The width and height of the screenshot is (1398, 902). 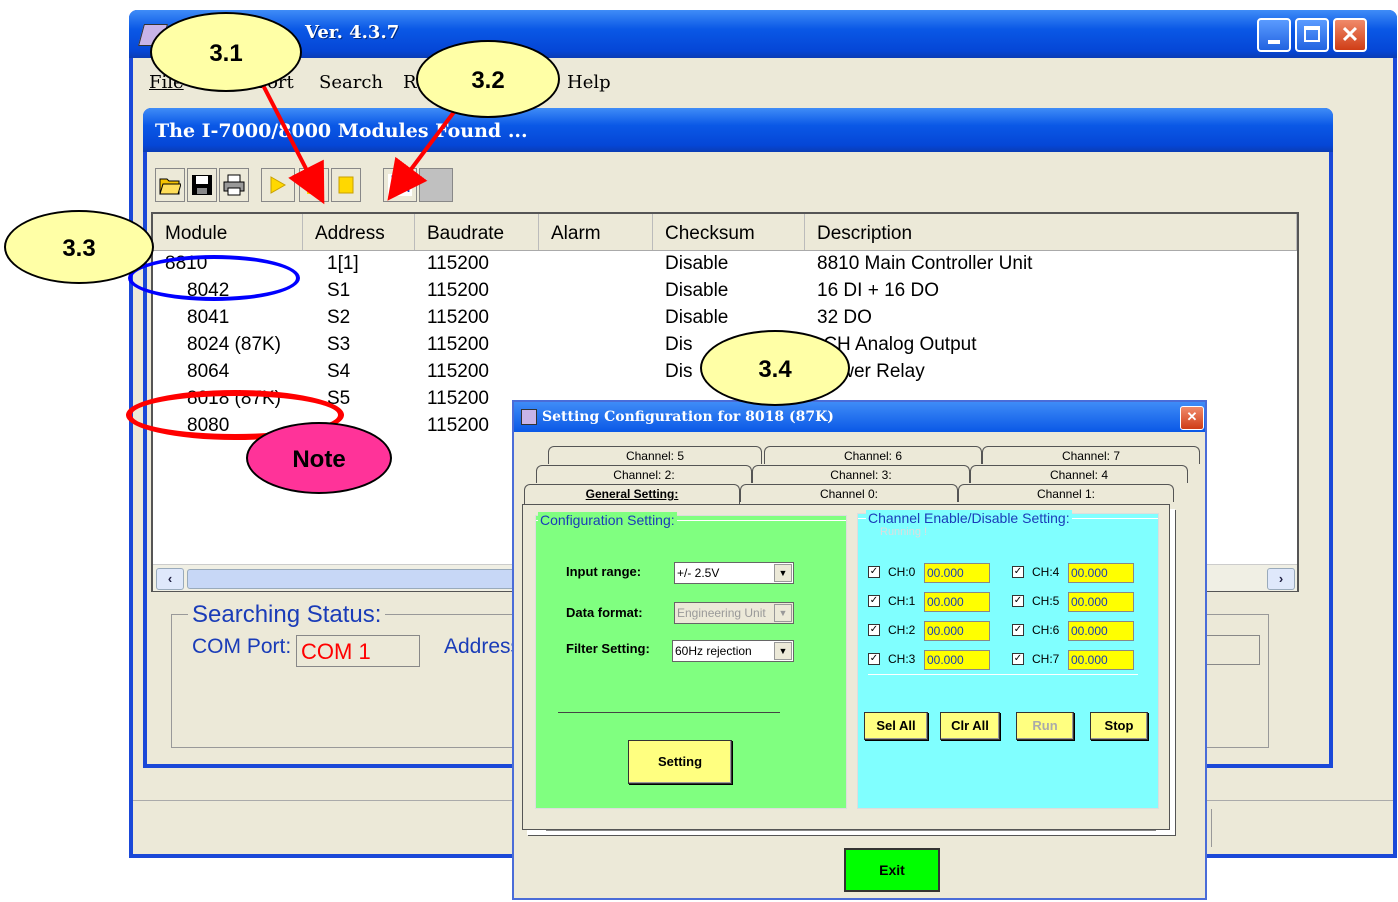 What do you see at coordinates (488, 79) in the screenshot?
I see `callout-3-2: 3.2` at bounding box center [488, 79].